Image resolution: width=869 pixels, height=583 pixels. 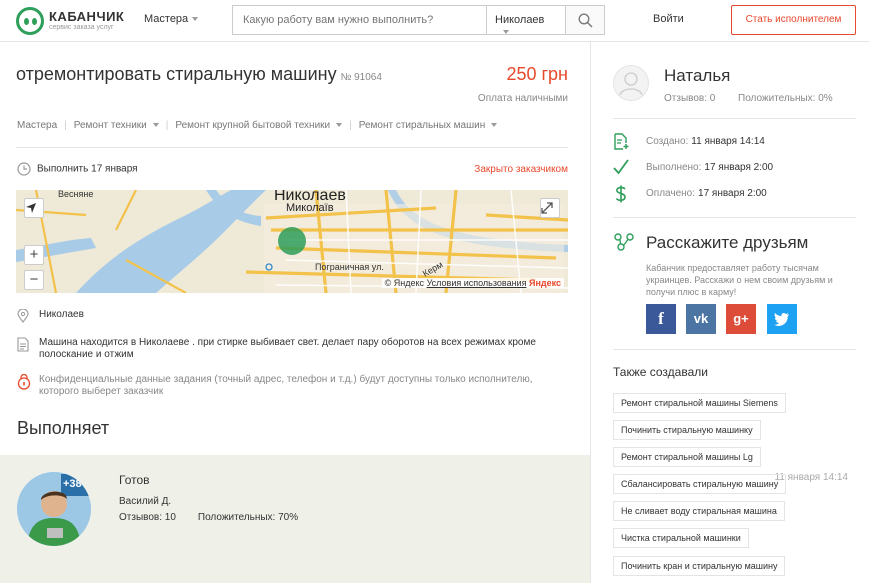 What do you see at coordinates (785, 98) in the screenshot?
I see `customer-positive: Положительных: 0%` at bounding box center [785, 98].